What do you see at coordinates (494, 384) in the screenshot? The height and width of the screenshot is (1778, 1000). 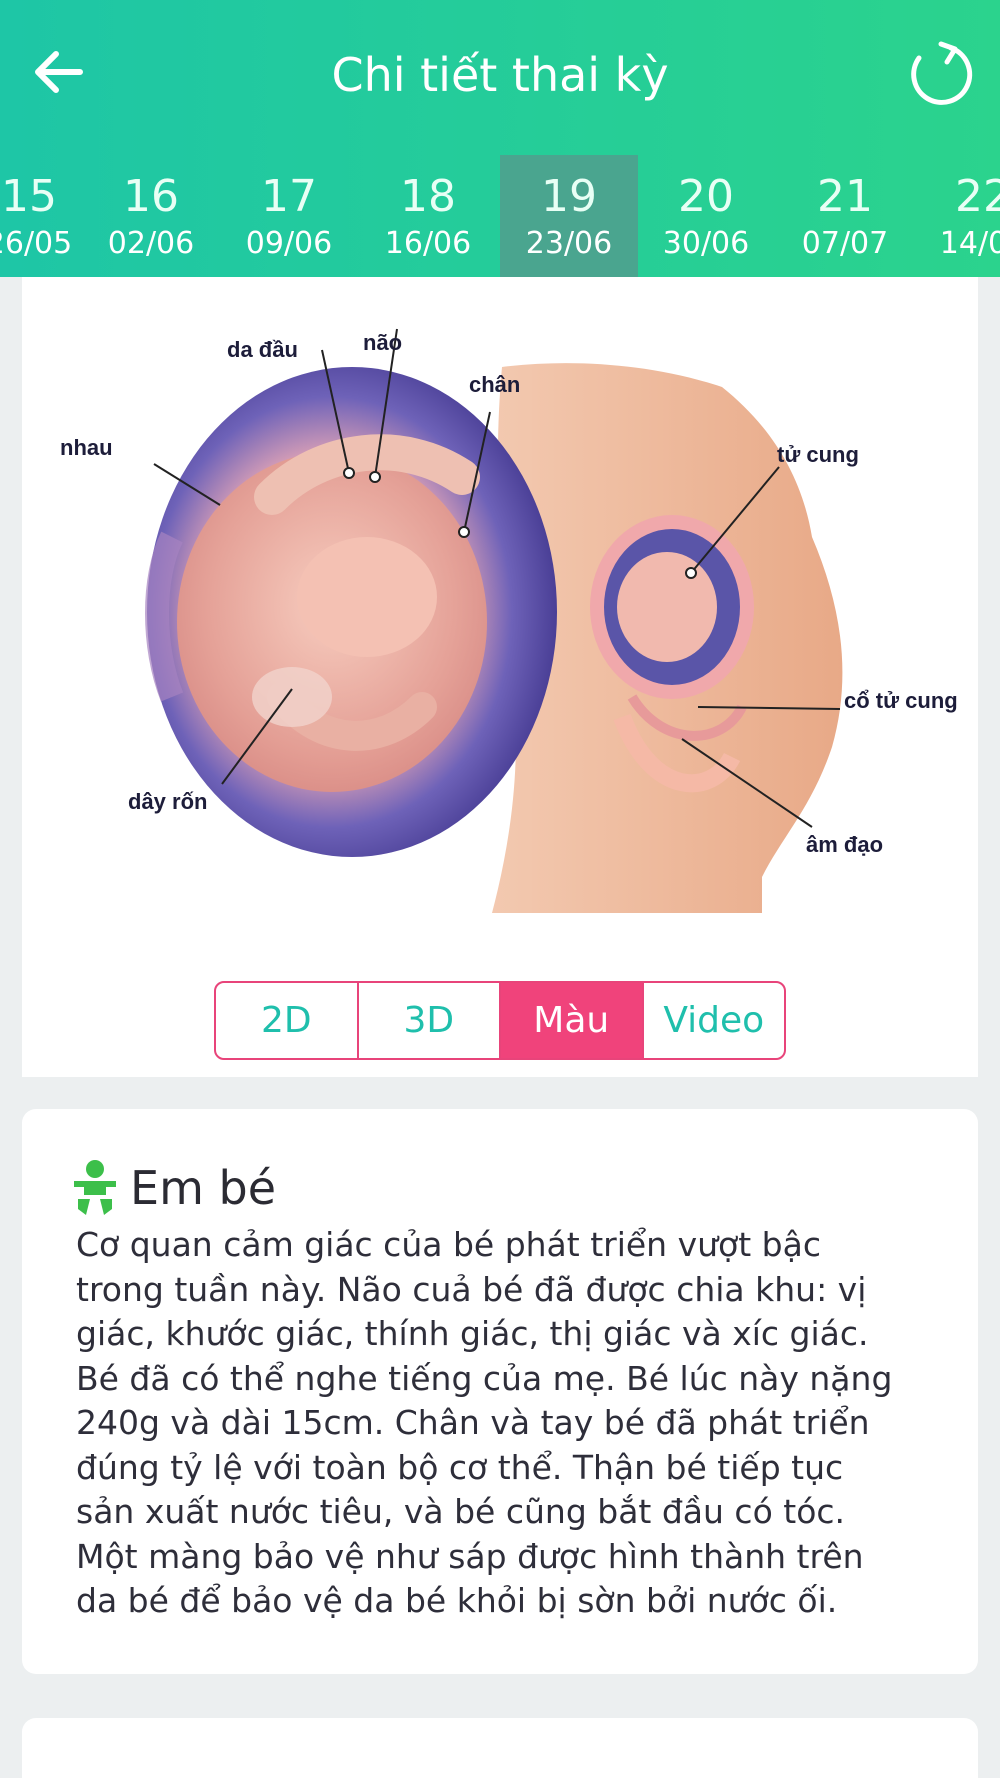 I see `label-leg: chân` at bounding box center [494, 384].